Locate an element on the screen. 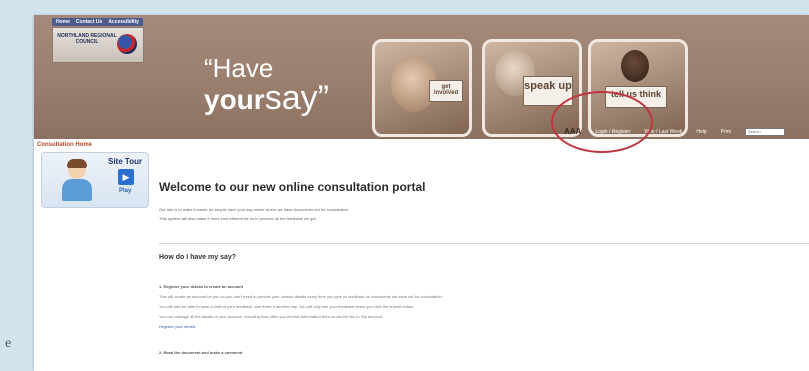  utility-links: Home Contact Us Accessibility is located at coordinates (97, 22).